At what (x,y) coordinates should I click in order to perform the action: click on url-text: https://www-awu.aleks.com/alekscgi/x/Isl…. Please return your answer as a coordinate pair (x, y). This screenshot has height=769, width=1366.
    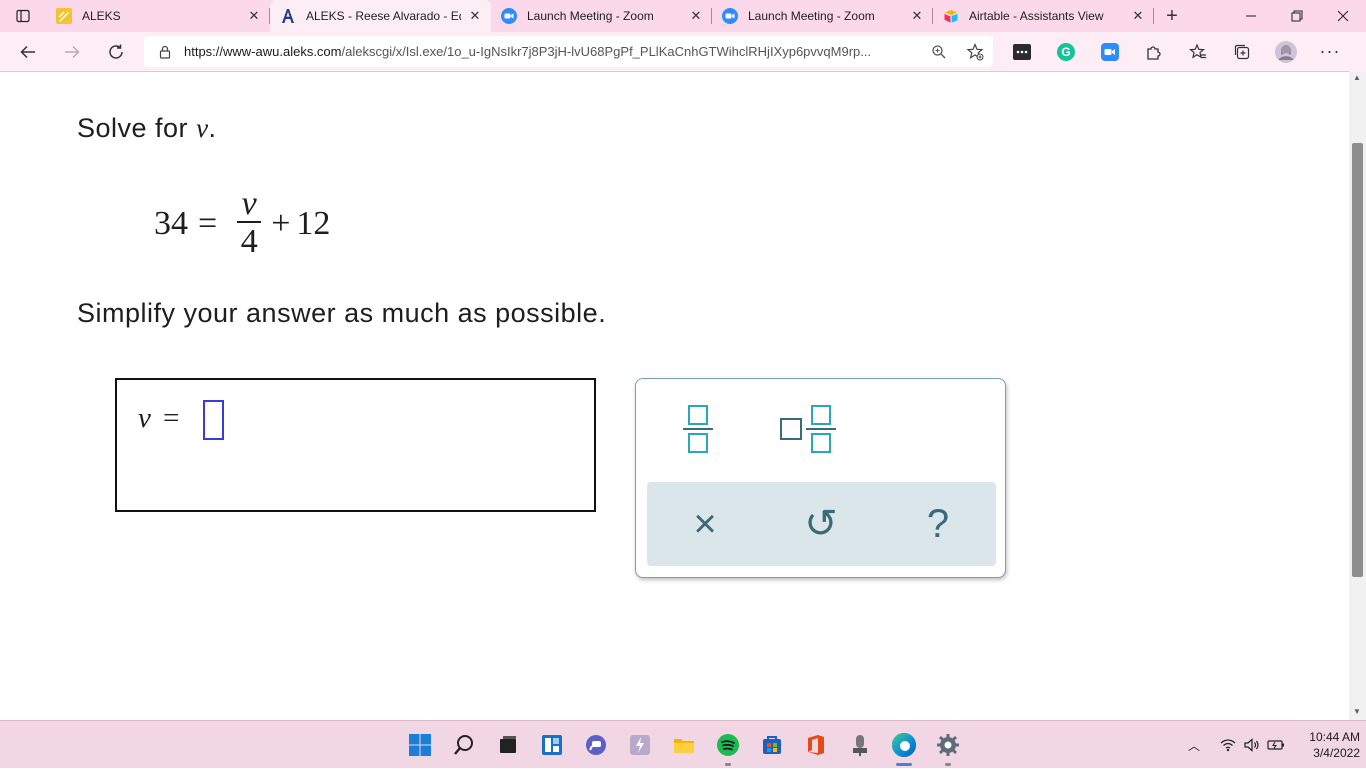
    Looking at the image, I should click on (552, 51).